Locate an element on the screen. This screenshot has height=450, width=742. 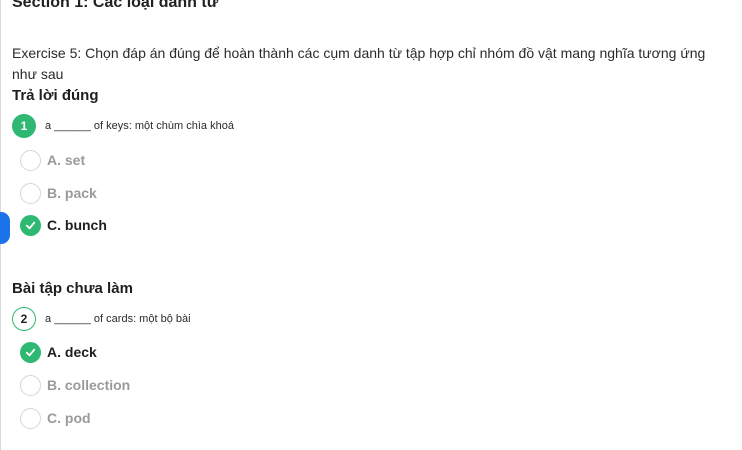
option-label: A. deck is located at coordinates (72, 352).